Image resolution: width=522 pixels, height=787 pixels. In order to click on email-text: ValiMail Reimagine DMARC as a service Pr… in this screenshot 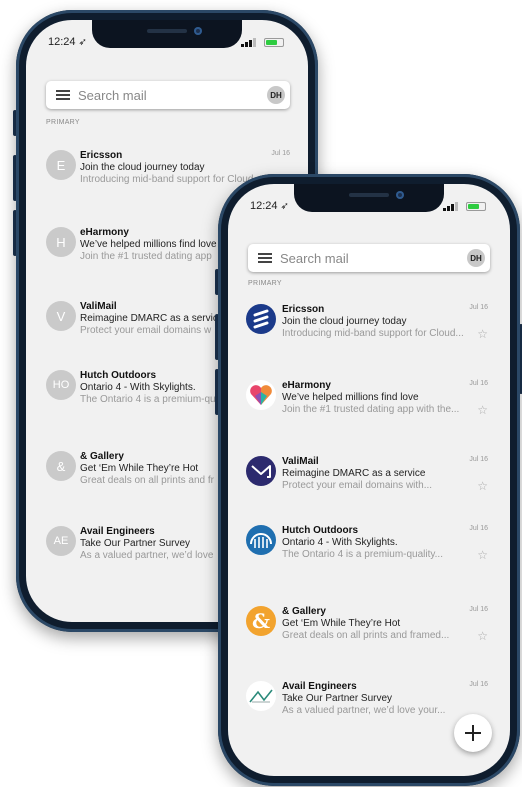, I will do `click(385, 474)`.